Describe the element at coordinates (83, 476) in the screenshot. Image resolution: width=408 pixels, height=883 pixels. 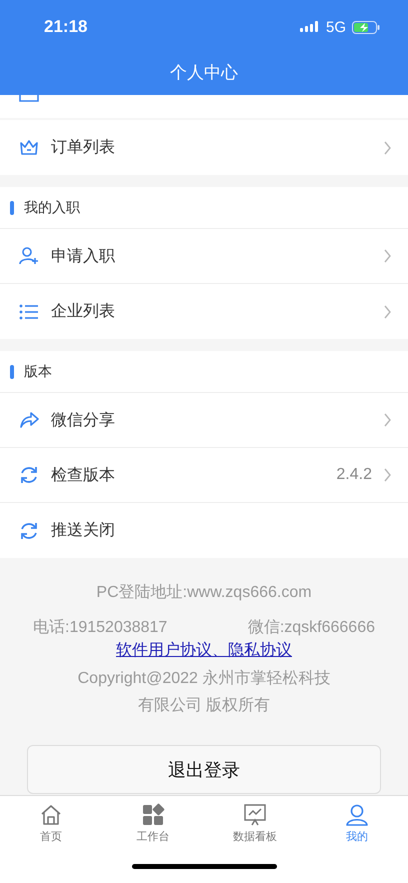
I see `item-label: 检查版本` at that location.